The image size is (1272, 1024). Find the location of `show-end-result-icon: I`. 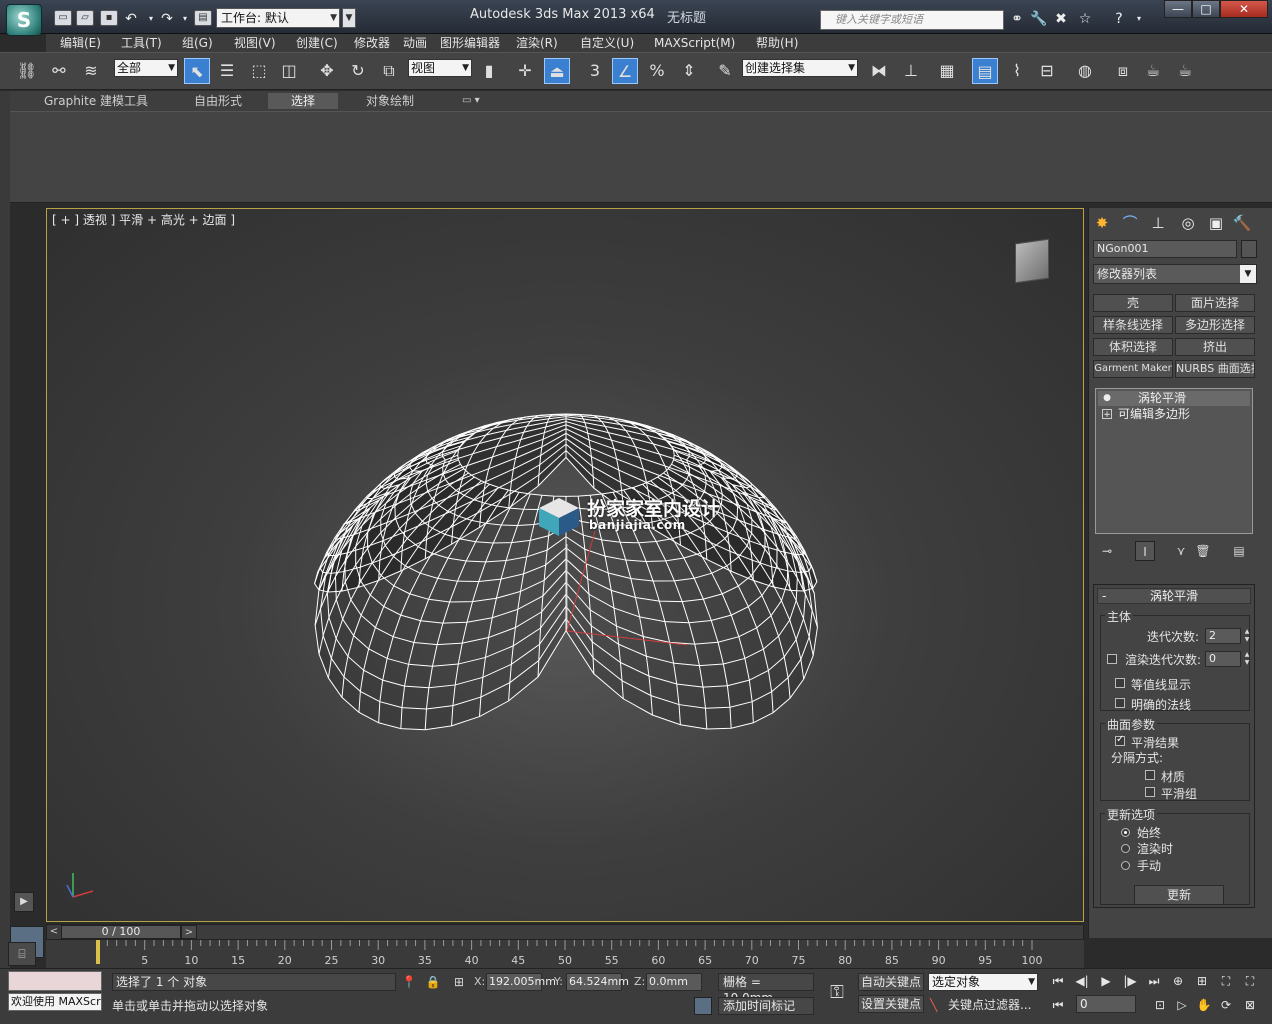

show-end-result-icon: I is located at coordinates (1145, 551).